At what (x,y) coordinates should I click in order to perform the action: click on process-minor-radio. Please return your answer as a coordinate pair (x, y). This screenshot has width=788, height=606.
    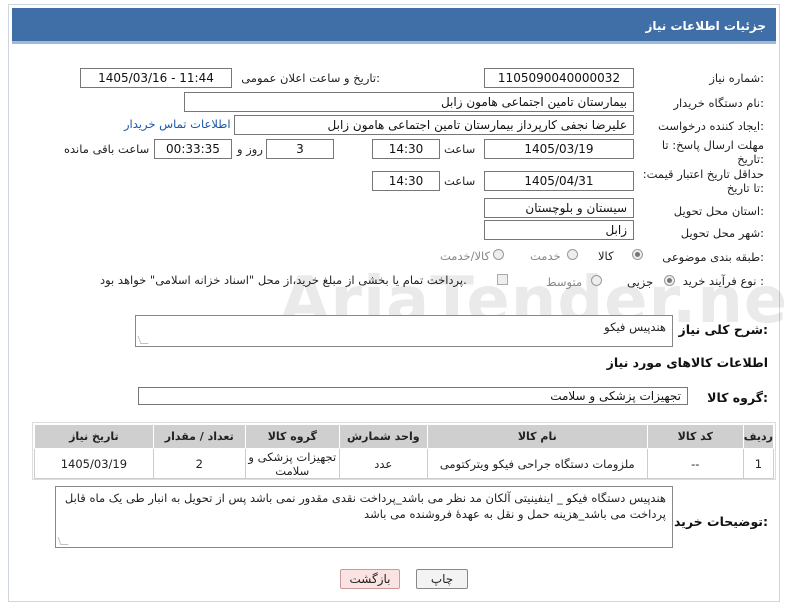
    Looking at the image, I should click on (669, 280).